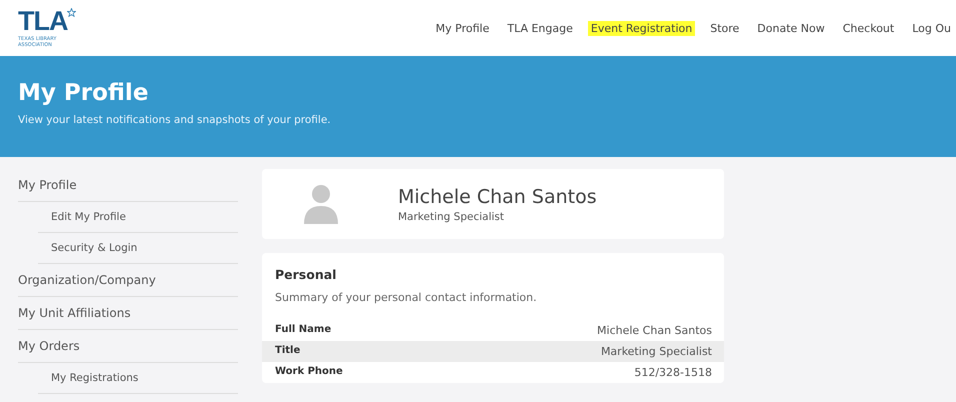  I want to click on nav-link: Checkout, so click(869, 28).